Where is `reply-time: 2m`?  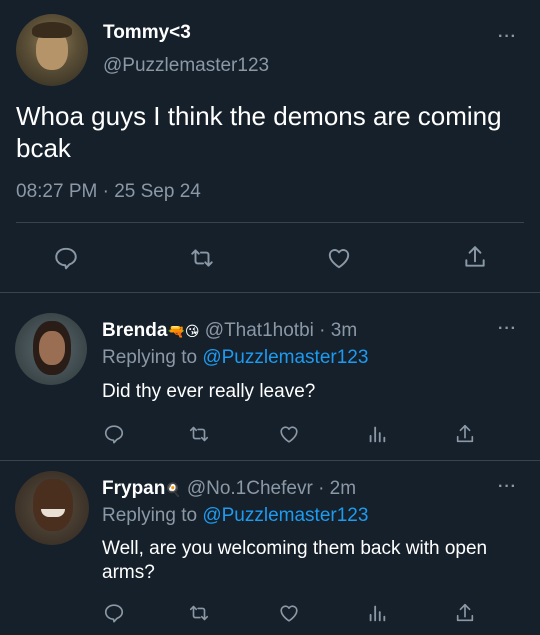
reply-time: 2m is located at coordinates (343, 488).